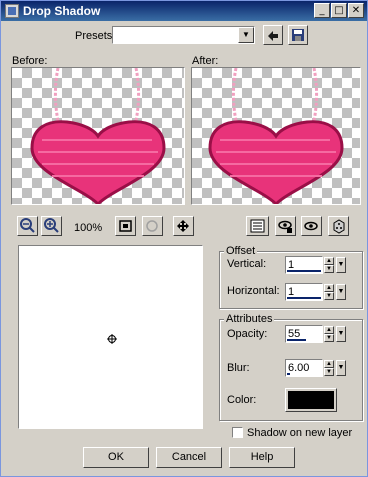 This screenshot has height=477, width=368. I want to click on zoom-out-button, so click(27, 226).